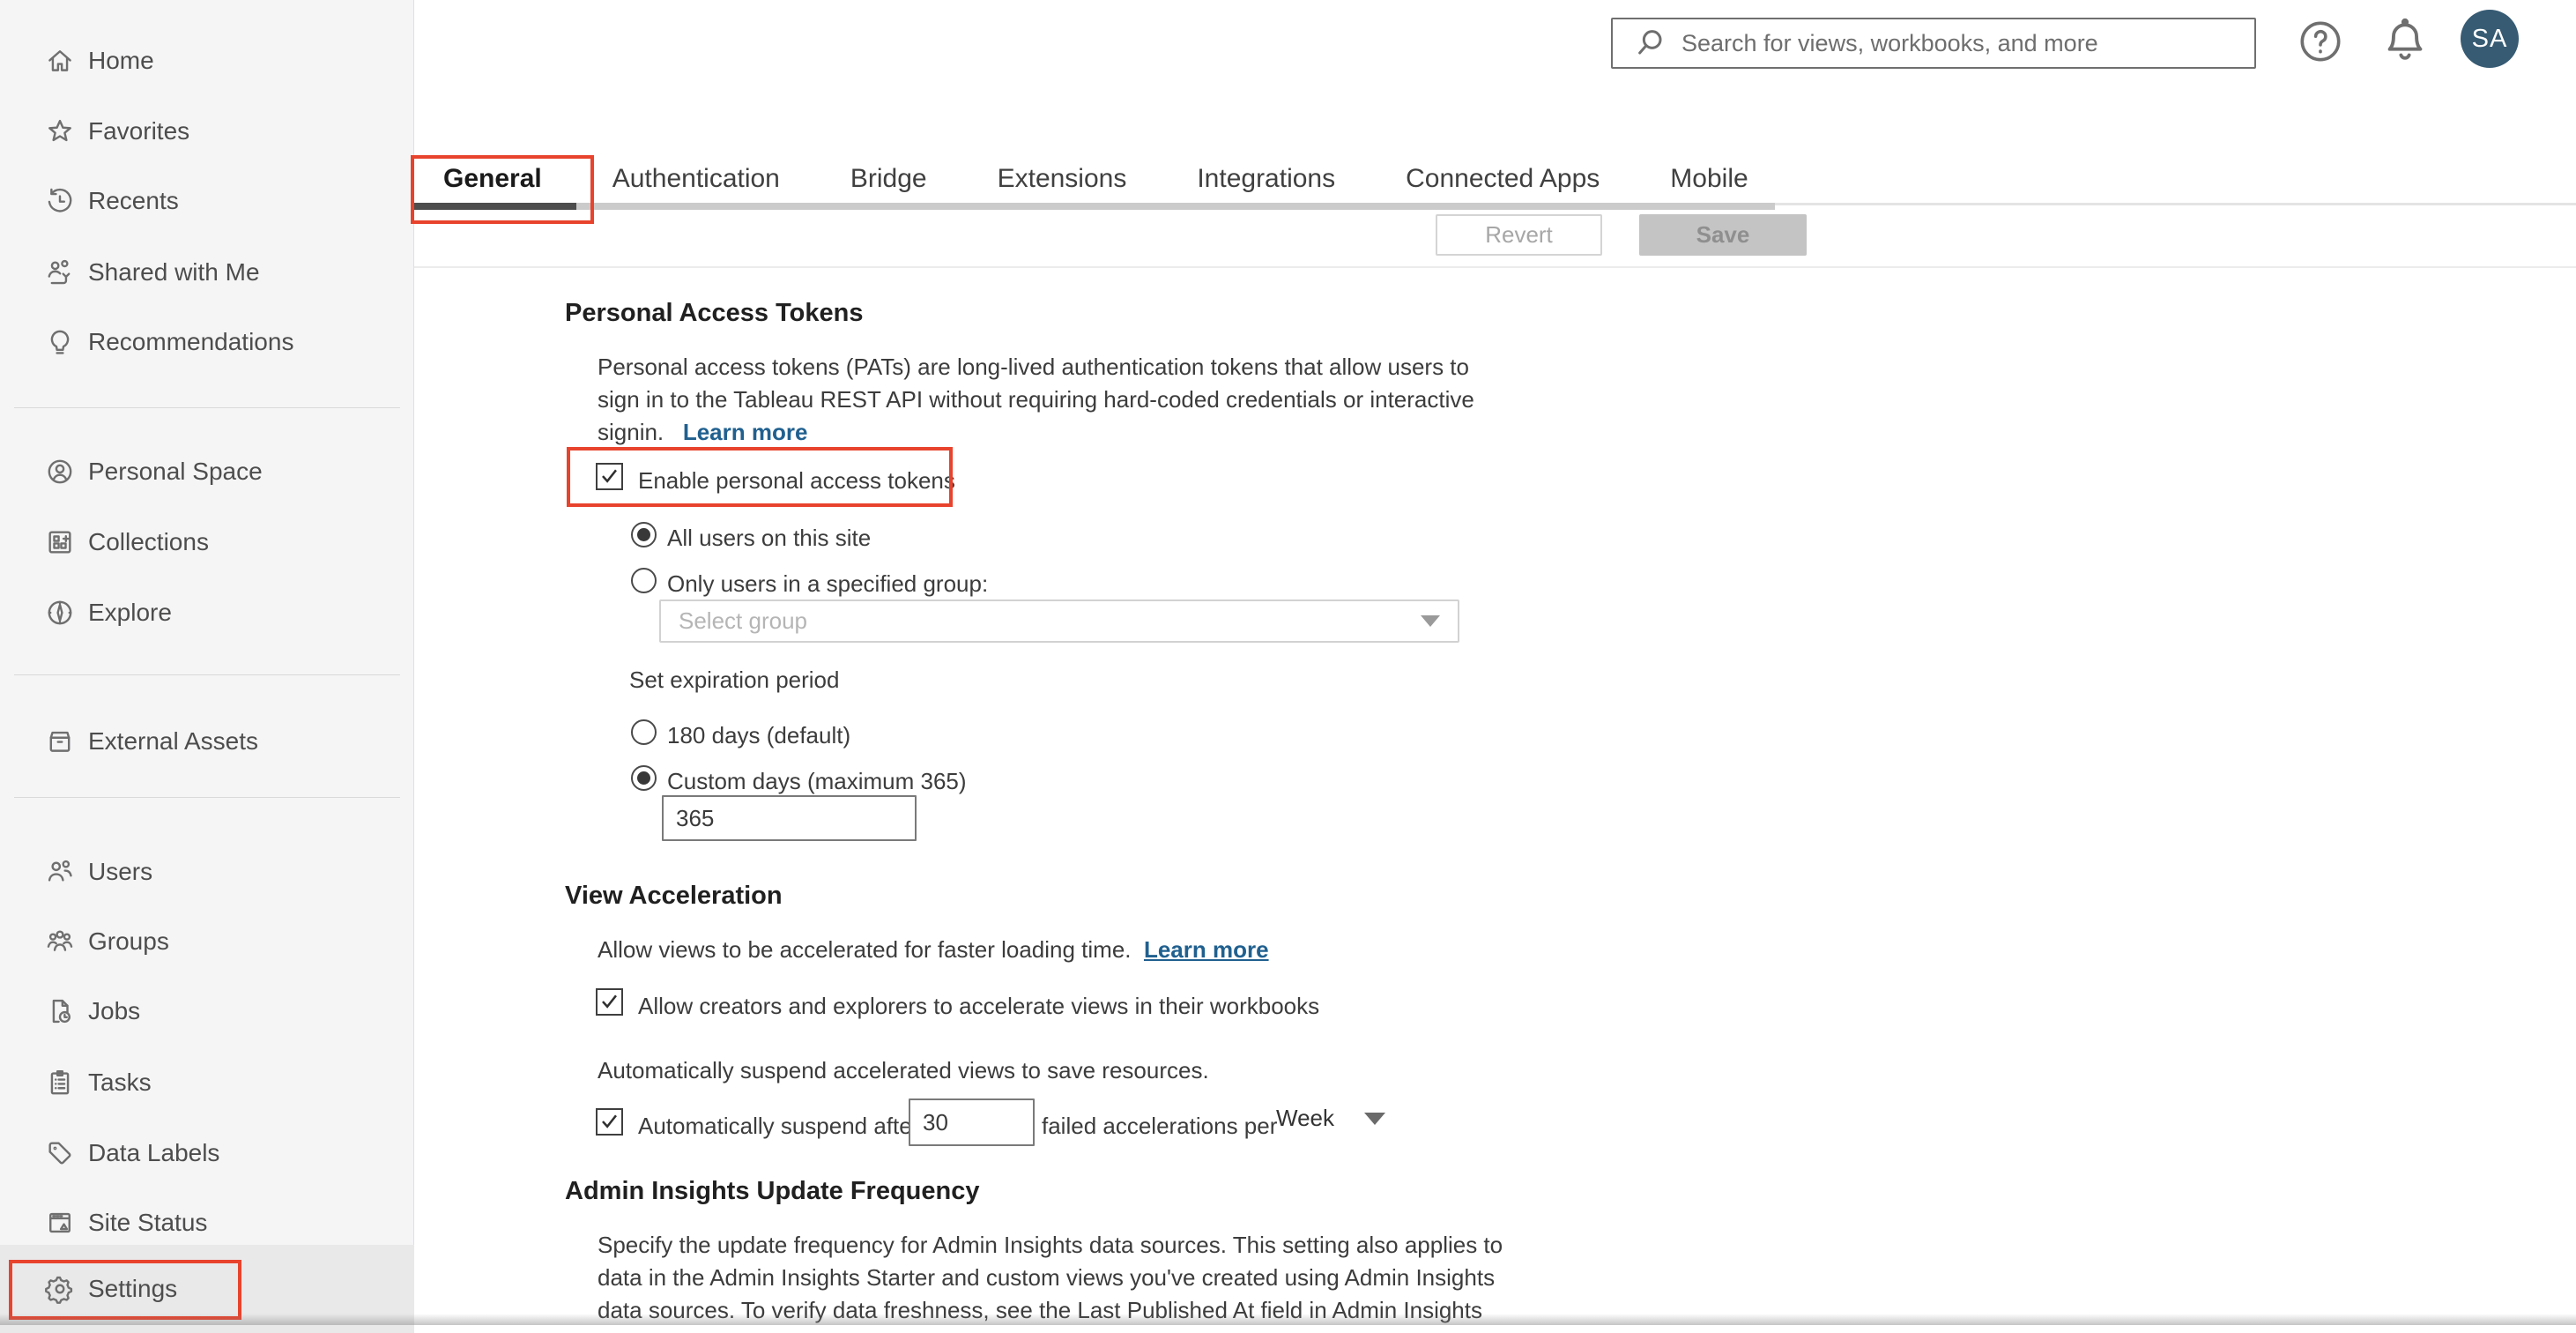  Describe the element at coordinates (207, 941) in the screenshot. I see `sidebar-item-groups: Groups` at that location.